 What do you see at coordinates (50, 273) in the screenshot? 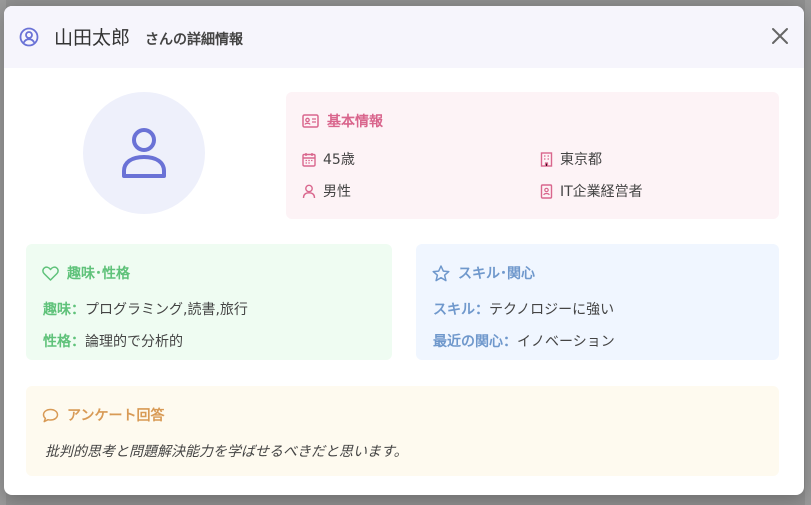
I see `heart-icon` at bounding box center [50, 273].